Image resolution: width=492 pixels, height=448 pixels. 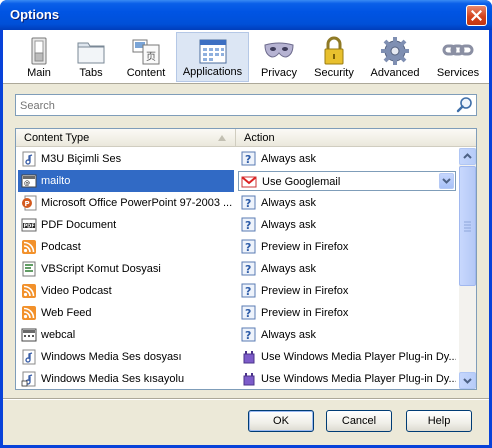 What do you see at coordinates (281, 421) in the screenshot?
I see `ok-button: OK` at bounding box center [281, 421].